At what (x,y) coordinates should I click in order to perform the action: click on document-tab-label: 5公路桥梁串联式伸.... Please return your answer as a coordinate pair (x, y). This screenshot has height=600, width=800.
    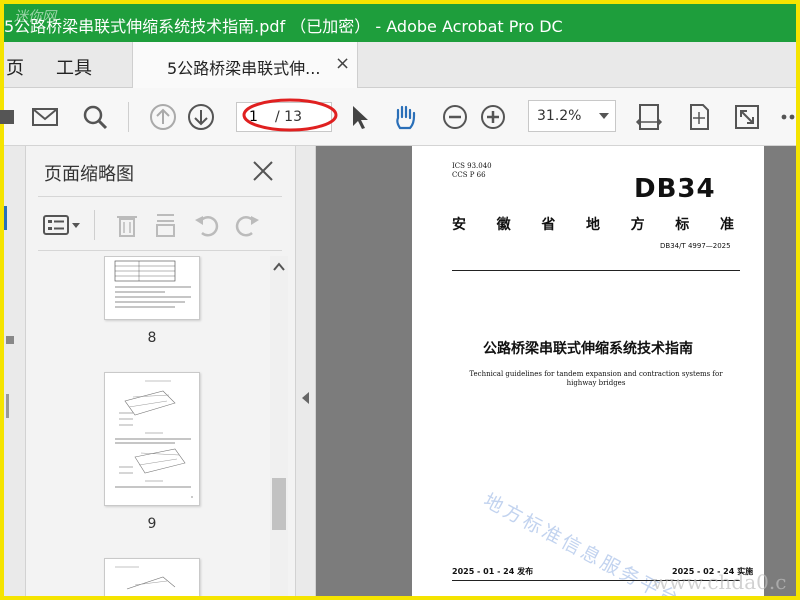
    Looking at the image, I should click on (244, 68).